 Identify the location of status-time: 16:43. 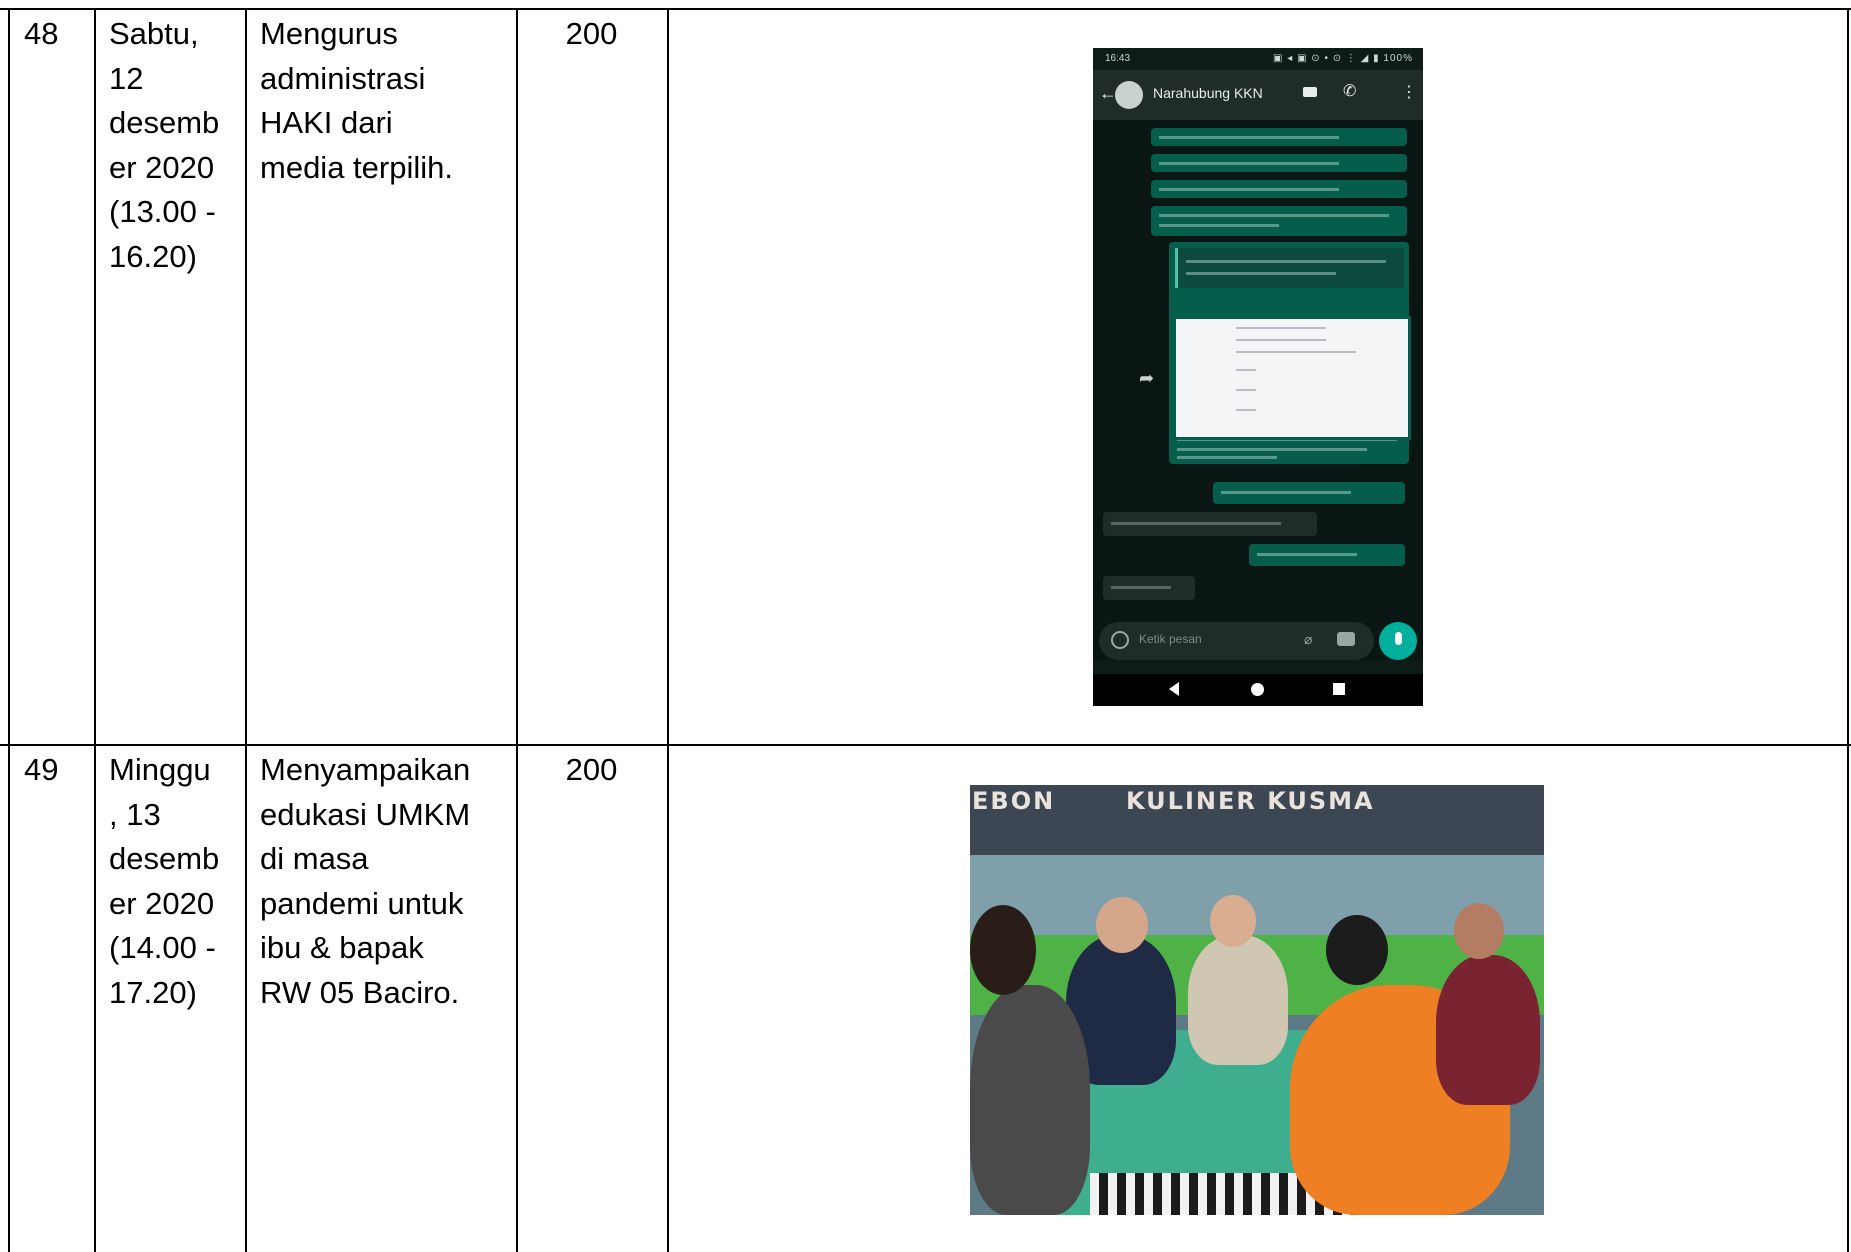
(1118, 58).